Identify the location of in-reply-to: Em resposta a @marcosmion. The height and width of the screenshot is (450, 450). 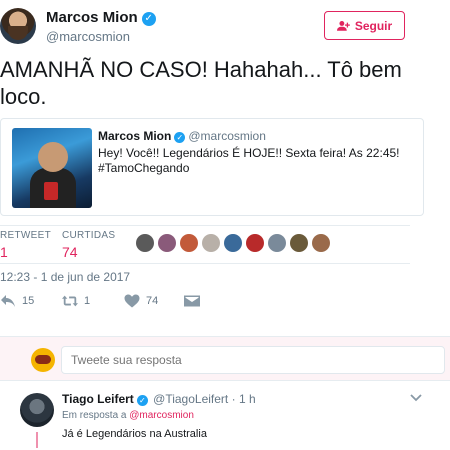
(128, 415).